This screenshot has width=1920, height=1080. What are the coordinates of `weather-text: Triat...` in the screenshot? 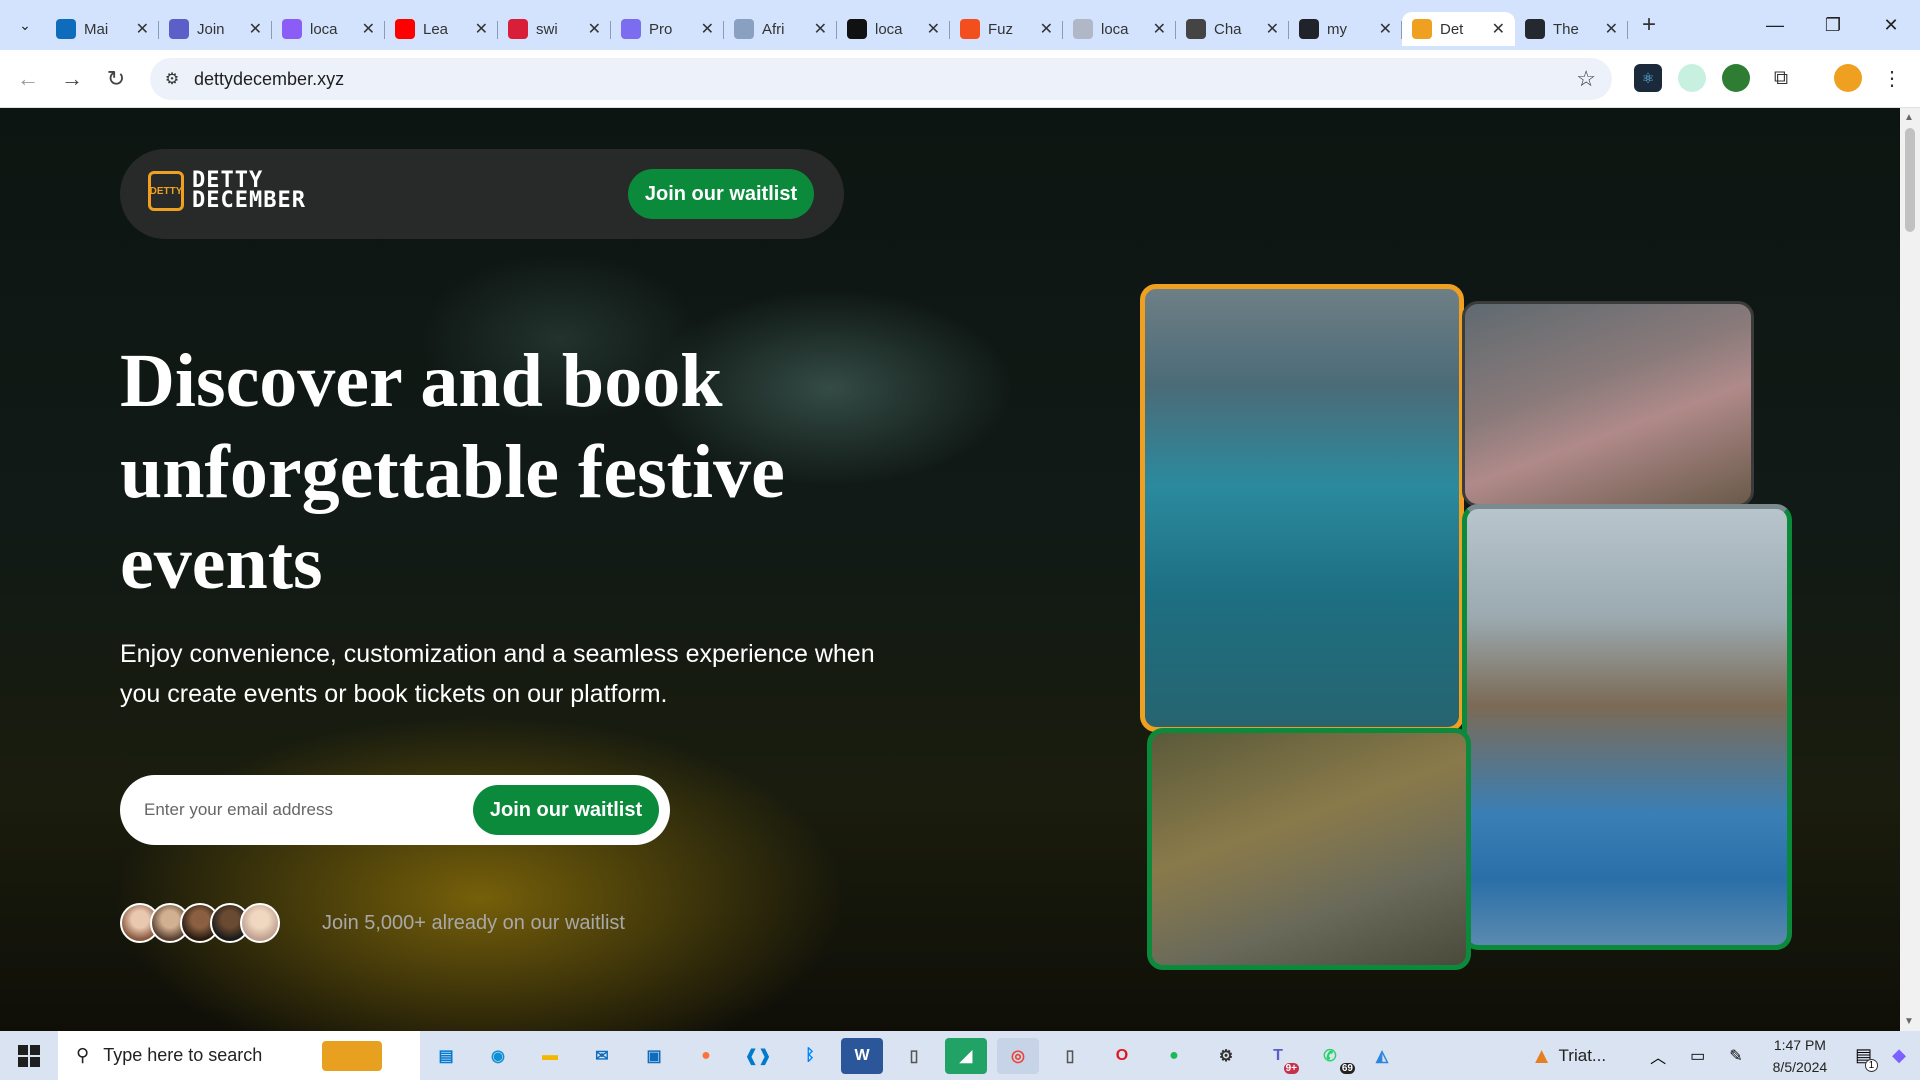 It's located at (1583, 1056).